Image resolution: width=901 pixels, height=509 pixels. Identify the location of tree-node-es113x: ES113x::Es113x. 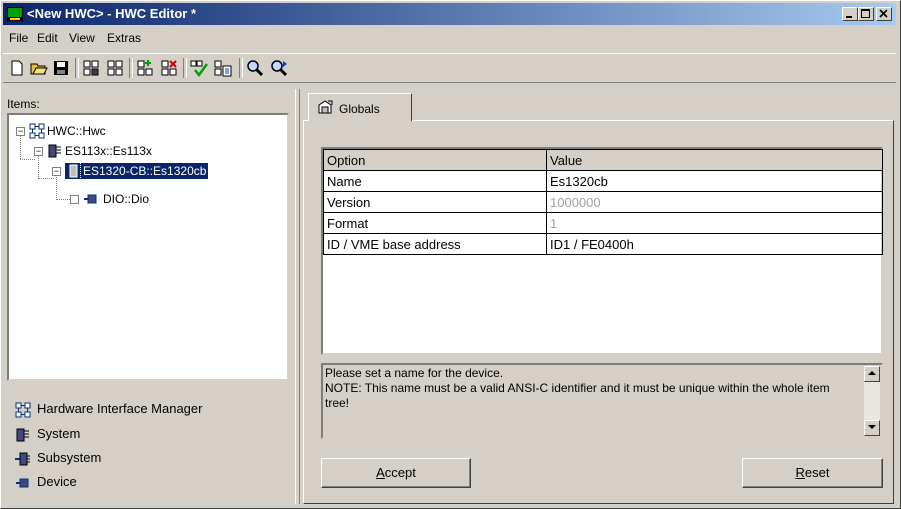
(108, 151).